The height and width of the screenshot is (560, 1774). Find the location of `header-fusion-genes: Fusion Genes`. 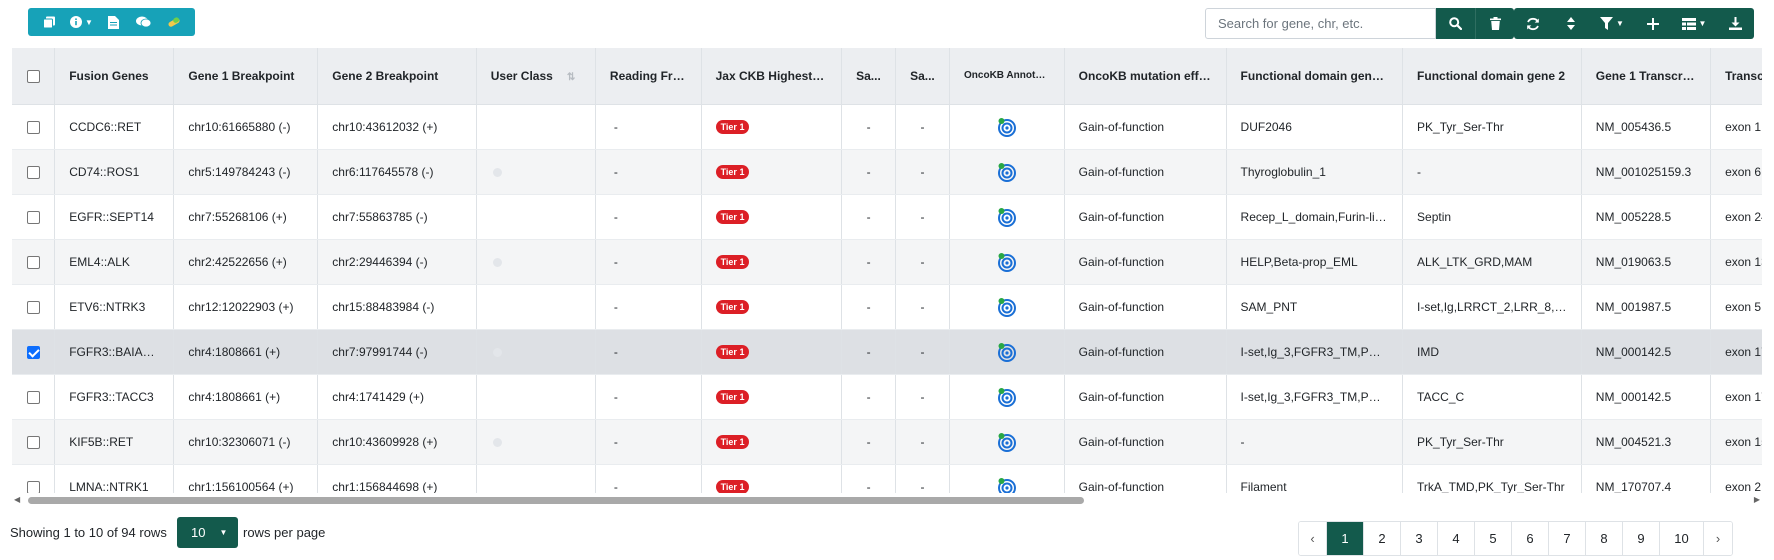

header-fusion-genes: Fusion Genes is located at coordinates (114, 76).